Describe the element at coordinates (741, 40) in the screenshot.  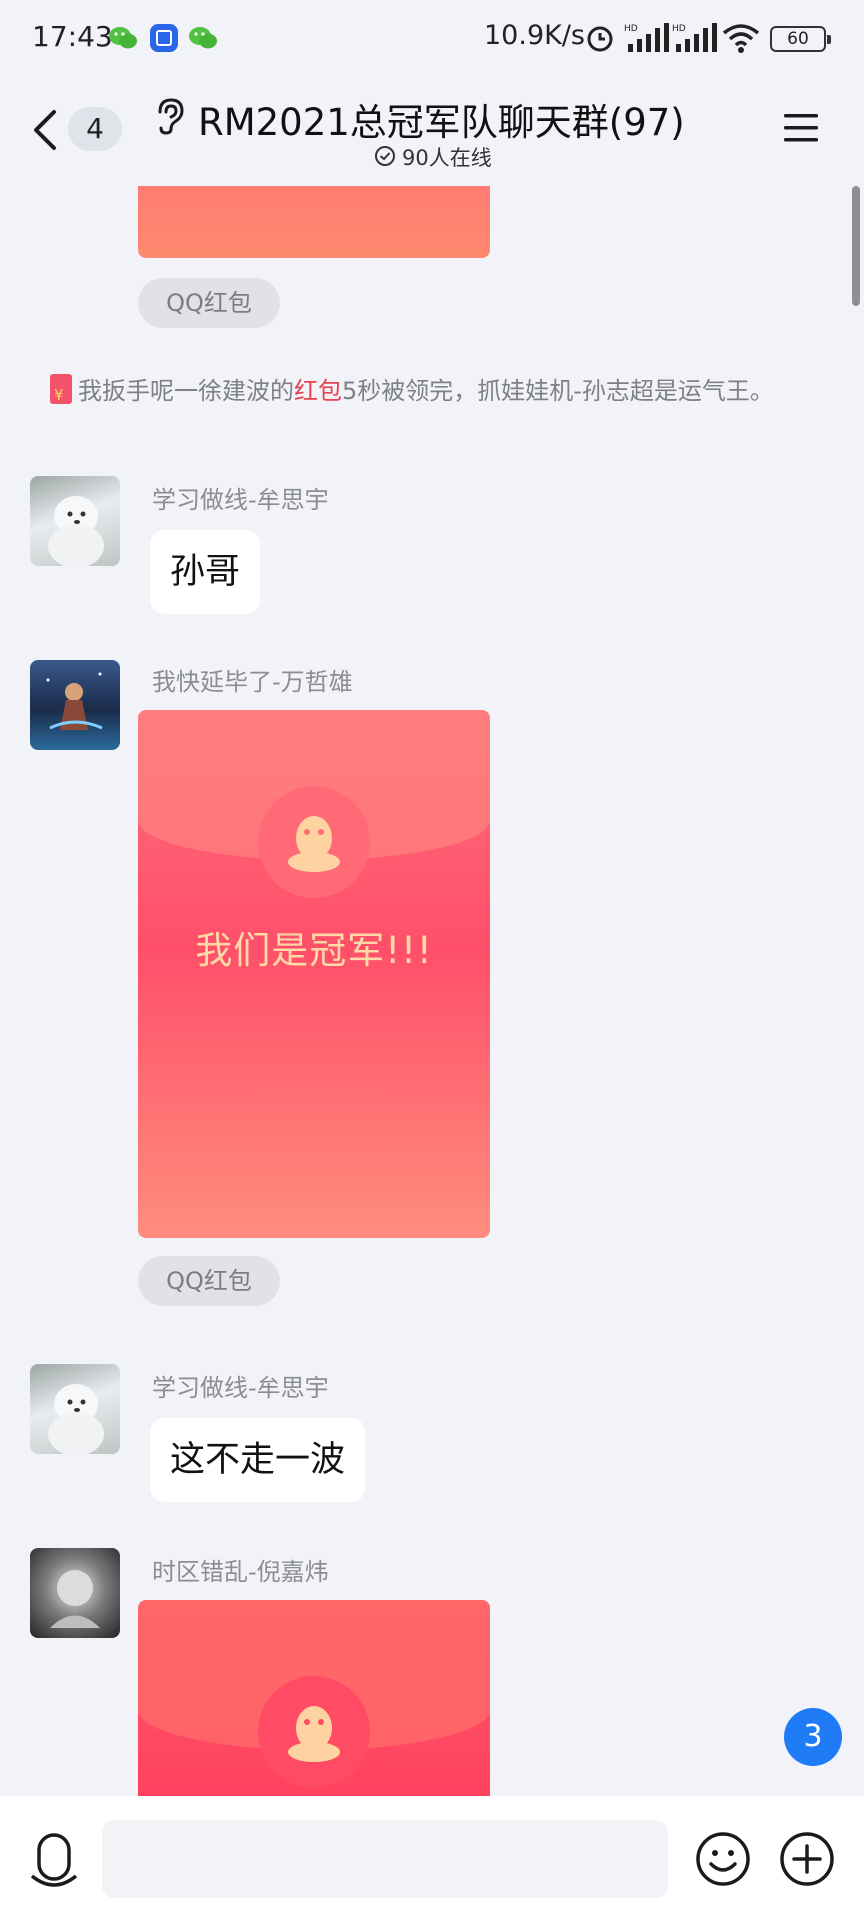
I see `wifi-icon` at that location.